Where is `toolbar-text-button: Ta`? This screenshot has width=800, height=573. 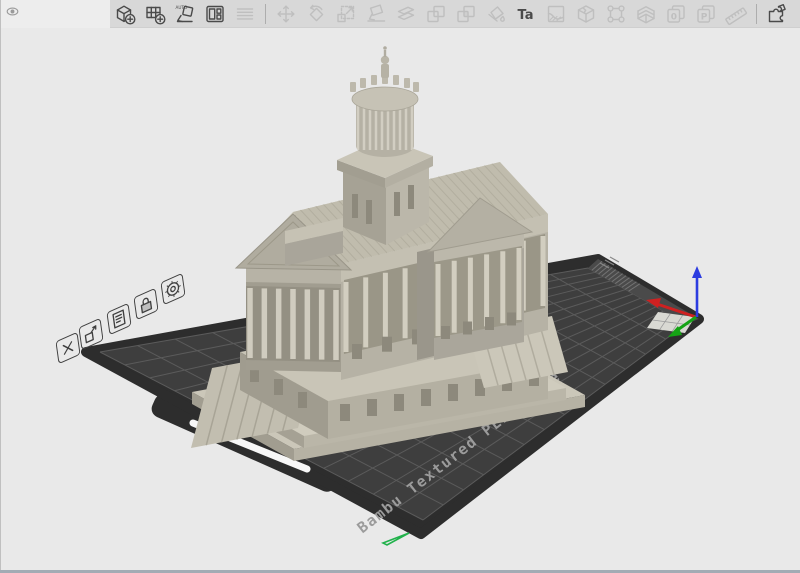 toolbar-text-button: Ta is located at coordinates (526, 14).